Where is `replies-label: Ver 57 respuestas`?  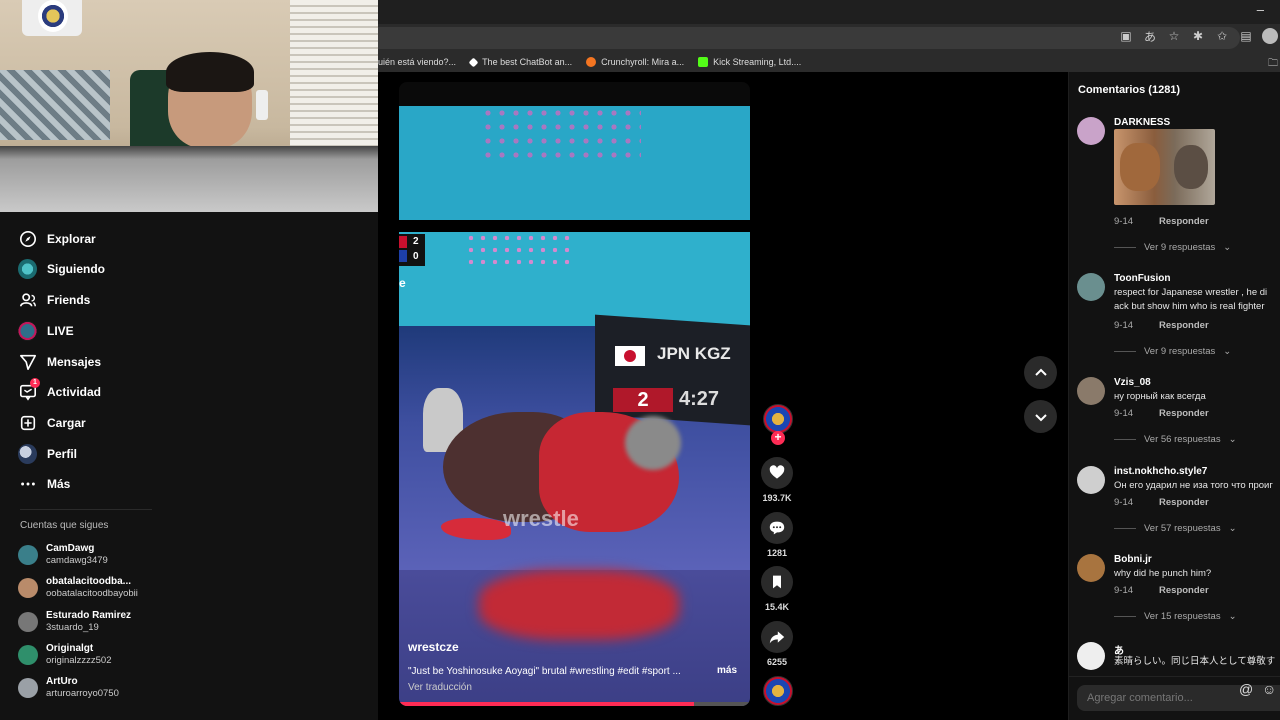 replies-label: Ver 57 respuestas is located at coordinates (1182, 528).